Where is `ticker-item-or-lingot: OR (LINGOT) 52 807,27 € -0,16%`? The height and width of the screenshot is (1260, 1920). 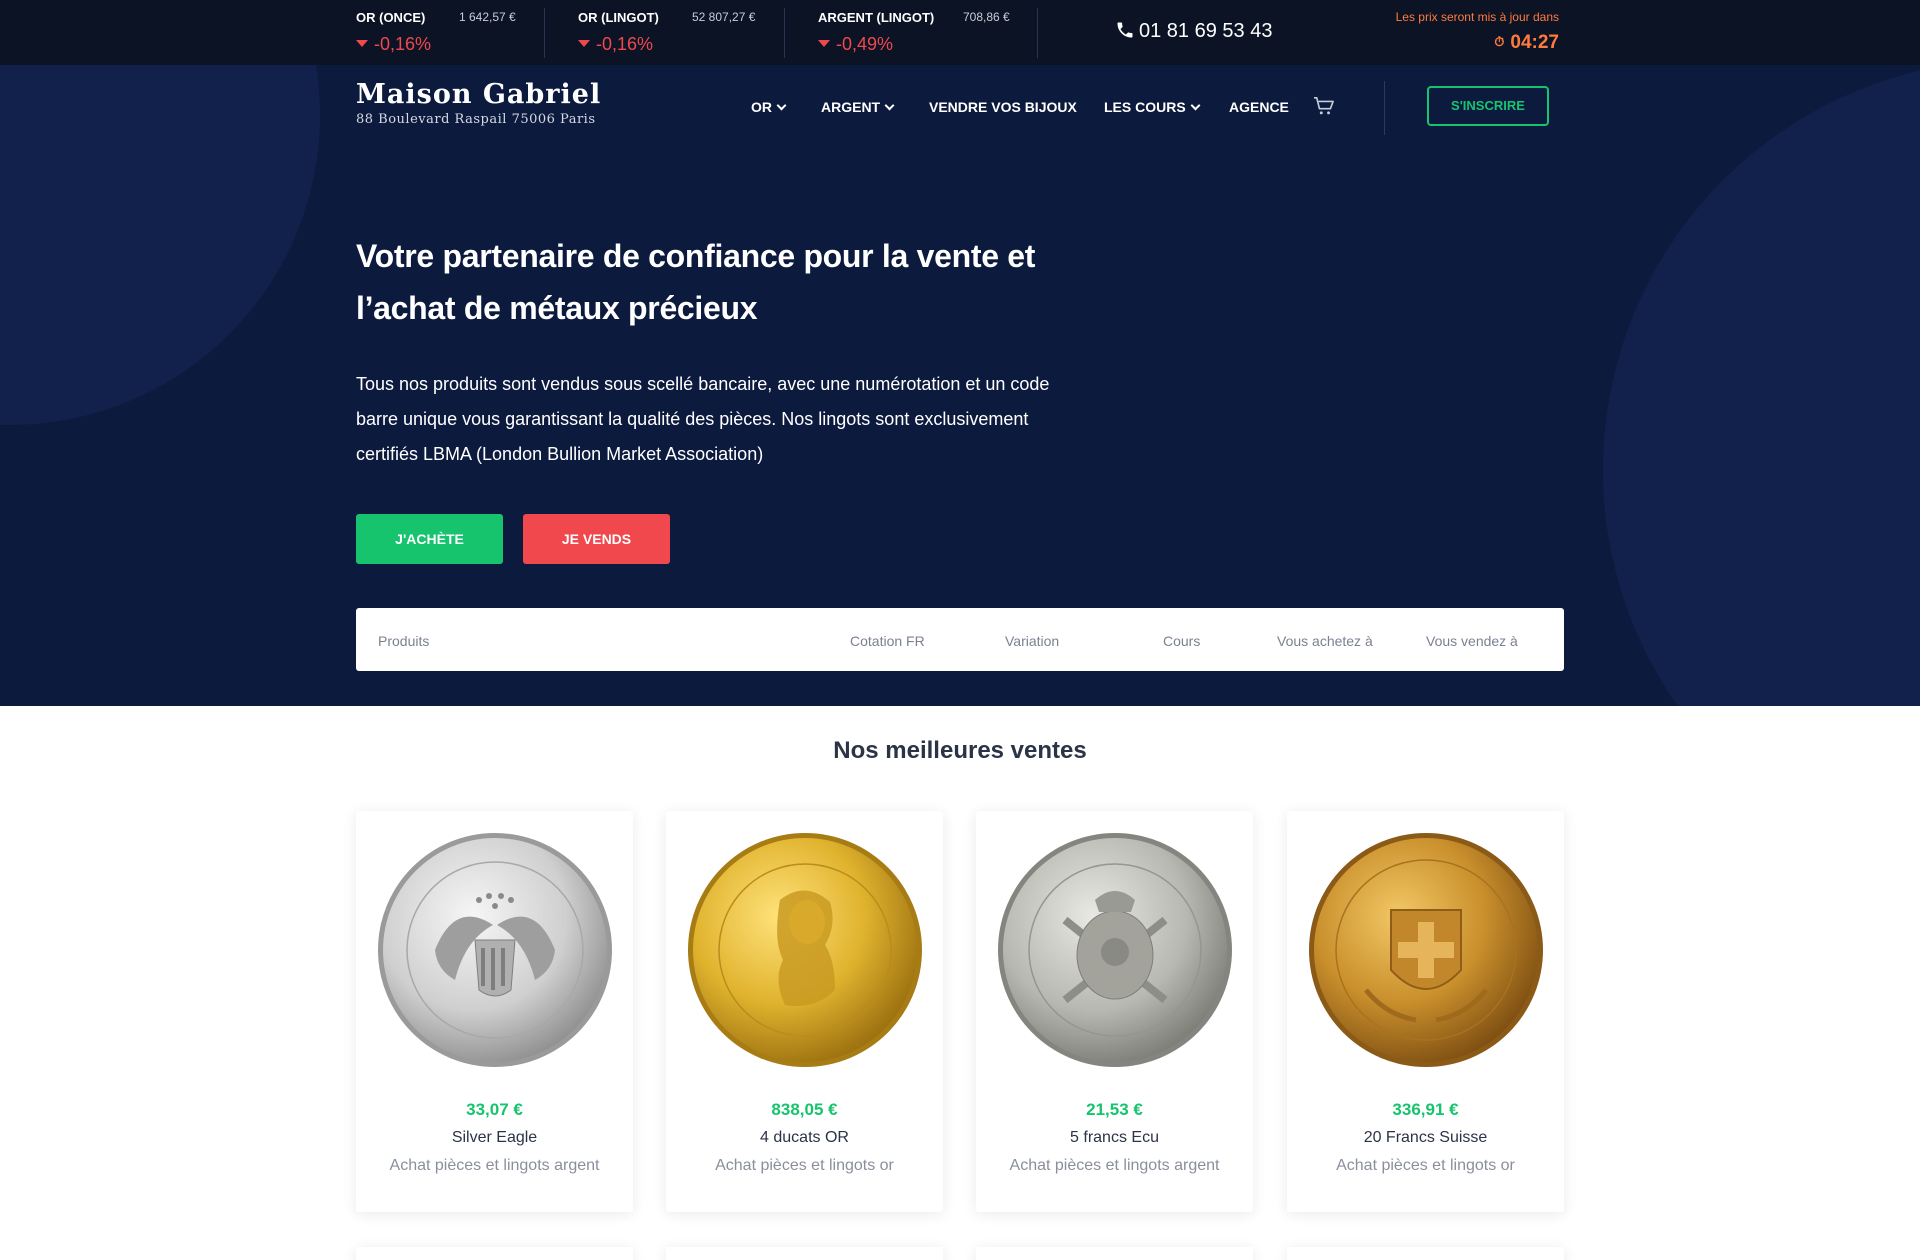 ticker-item-or-lingot: OR (LINGOT) 52 807,27 € -0,16% is located at coordinates (678, 32).